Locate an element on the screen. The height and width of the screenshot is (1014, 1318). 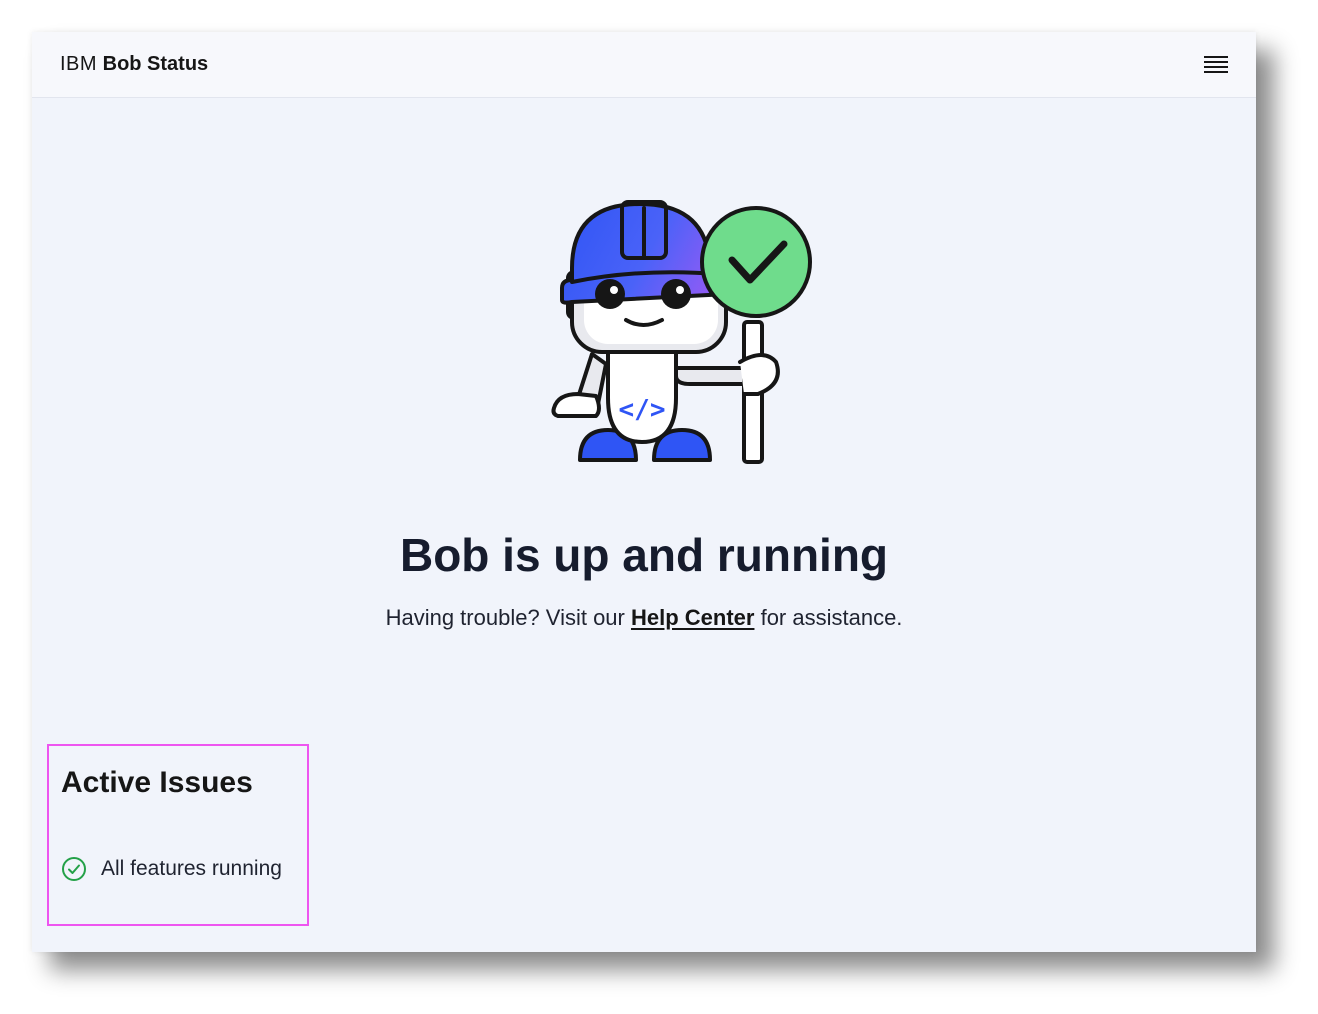
active-issues-panel: Active Issues All features running is located at coordinates (178, 835).